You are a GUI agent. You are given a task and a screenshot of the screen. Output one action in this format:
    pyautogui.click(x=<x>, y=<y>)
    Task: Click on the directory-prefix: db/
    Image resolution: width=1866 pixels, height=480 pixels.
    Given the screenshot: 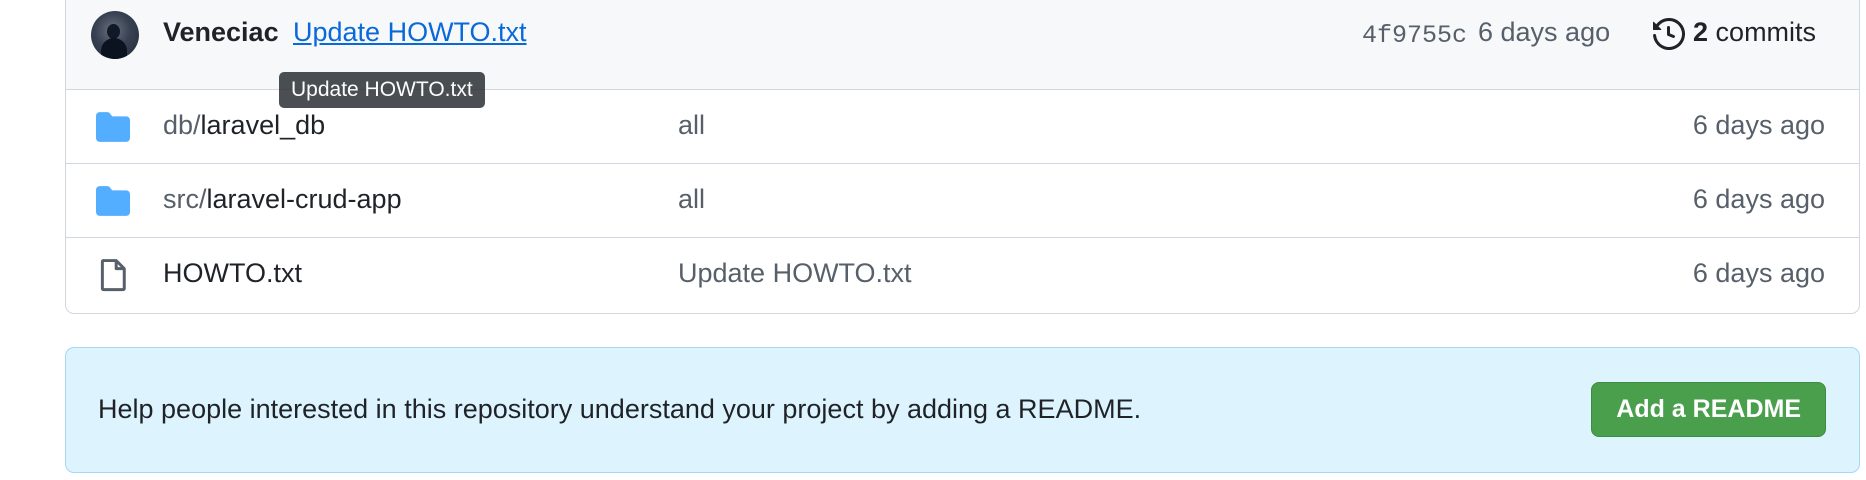 What is the action you would take?
    pyautogui.click(x=182, y=125)
    